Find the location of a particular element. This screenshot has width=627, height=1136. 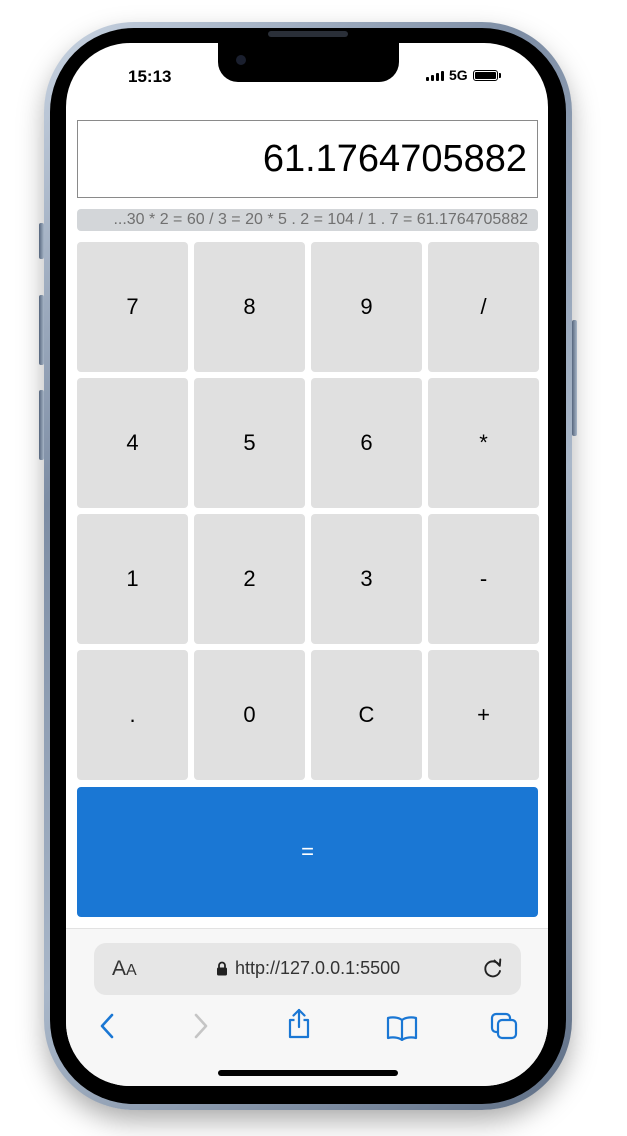

key-clear: C is located at coordinates (366, 715).